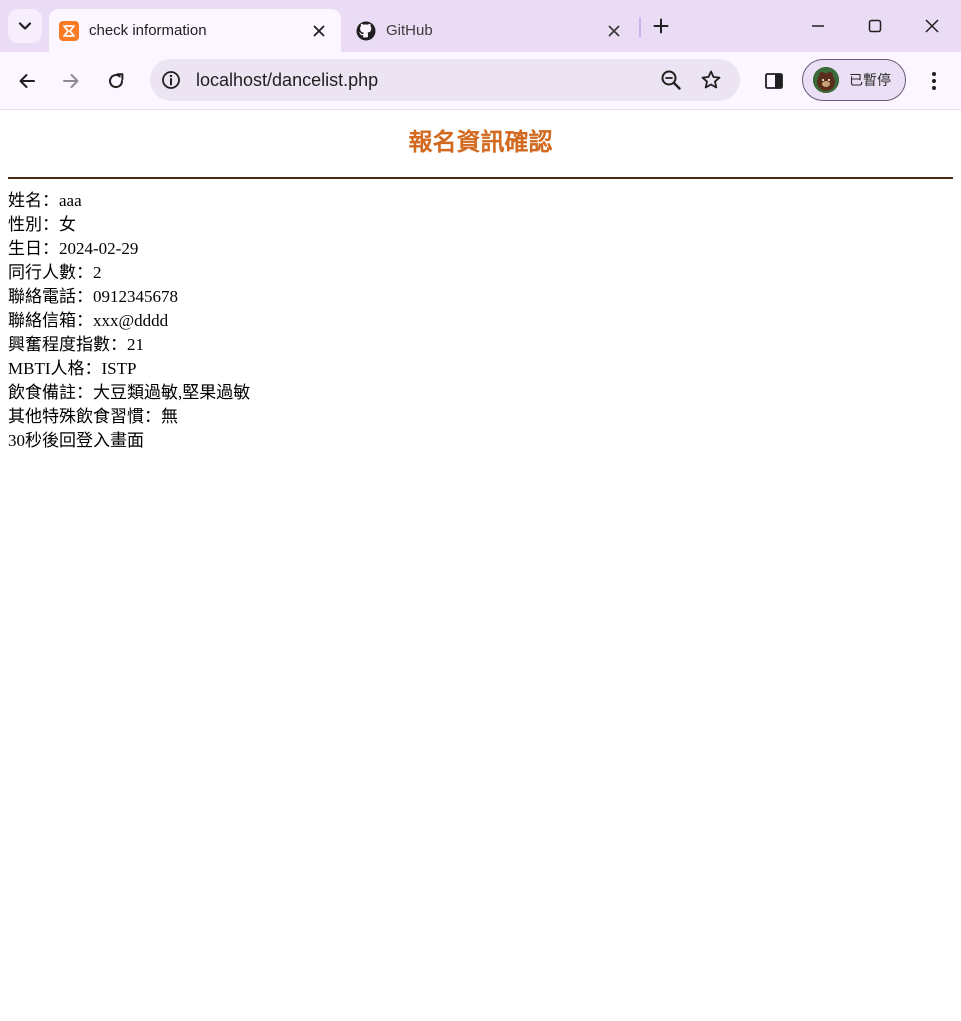  What do you see at coordinates (826, 80) in the screenshot?
I see `avatar` at bounding box center [826, 80].